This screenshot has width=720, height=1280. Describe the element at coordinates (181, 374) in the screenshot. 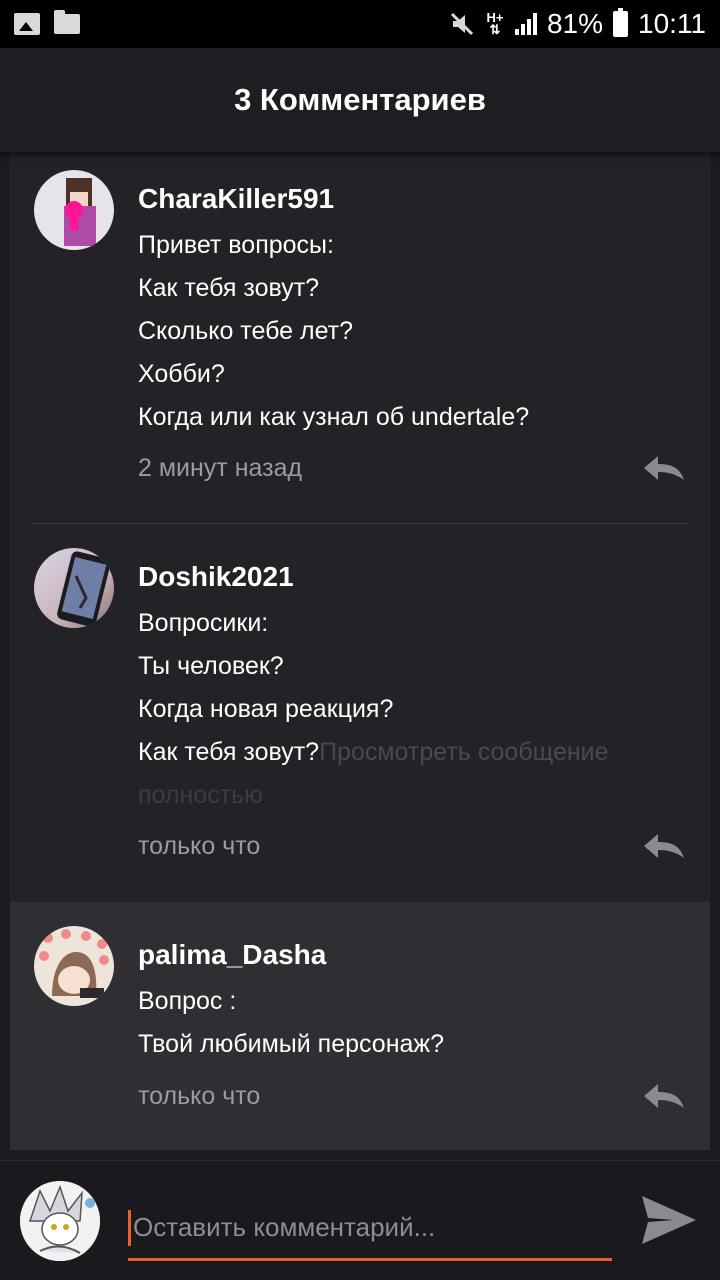

I see `comment-text-line: Хобби?` at that location.